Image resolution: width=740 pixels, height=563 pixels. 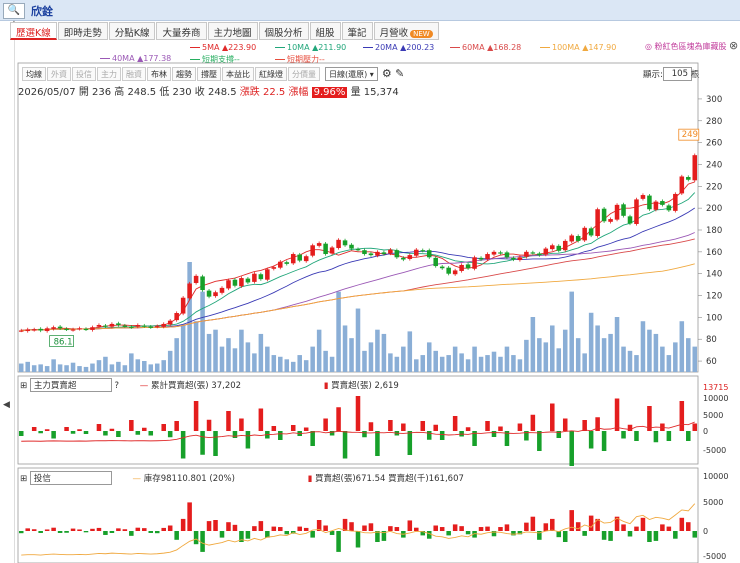 I want to click on tab-2: 分點K線, so click(x=132, y=31).